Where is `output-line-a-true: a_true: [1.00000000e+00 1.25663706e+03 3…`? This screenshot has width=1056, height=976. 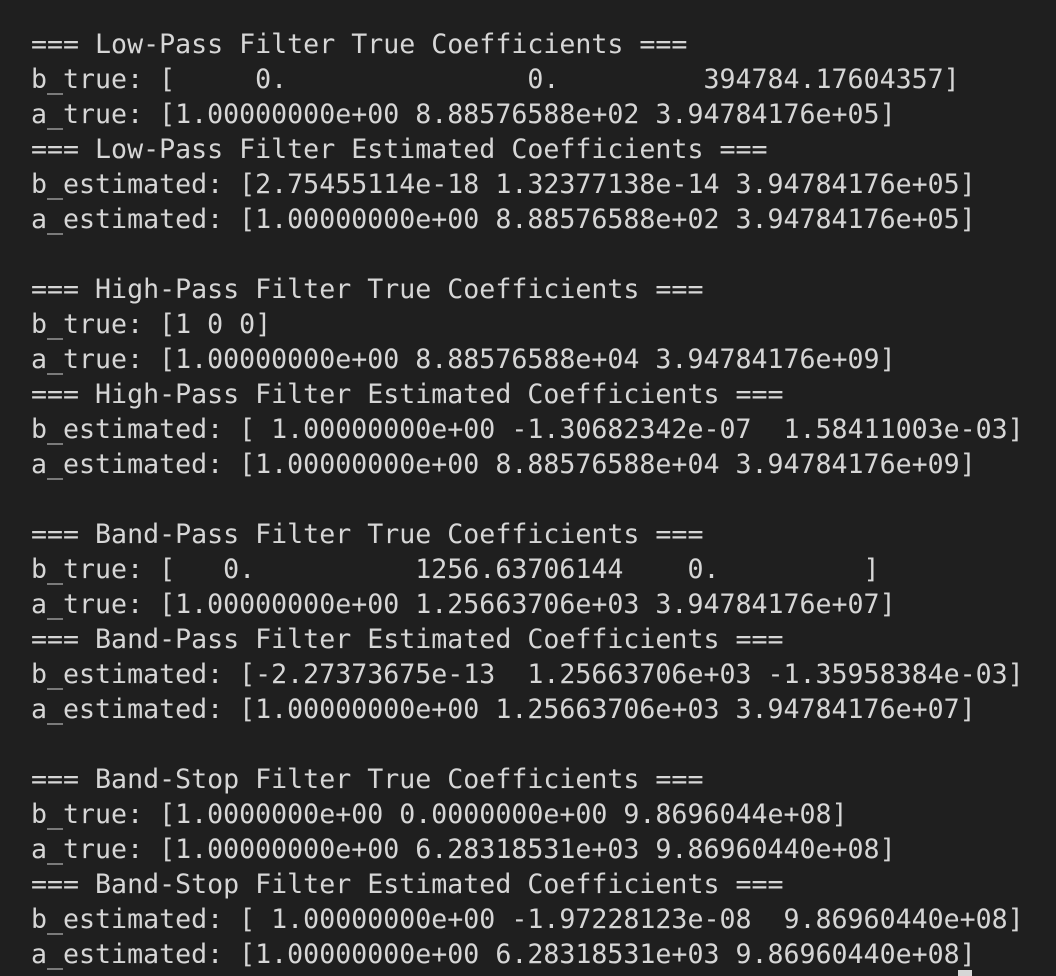
output-line-a-true: a_true: [1.00000000e+00 1.25663706e+03 3… is located at coordinates (463, 604).